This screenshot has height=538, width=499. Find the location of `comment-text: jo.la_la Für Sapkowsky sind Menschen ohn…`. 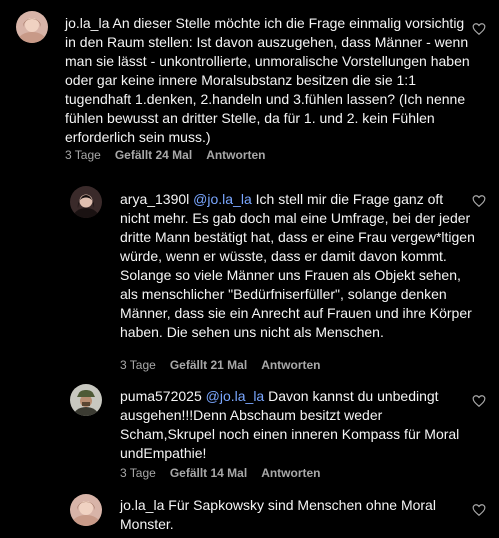

comment-text: jo.la_la Für Sapkowsky sind Menschen ohn… is located at coordinates (297, 515).